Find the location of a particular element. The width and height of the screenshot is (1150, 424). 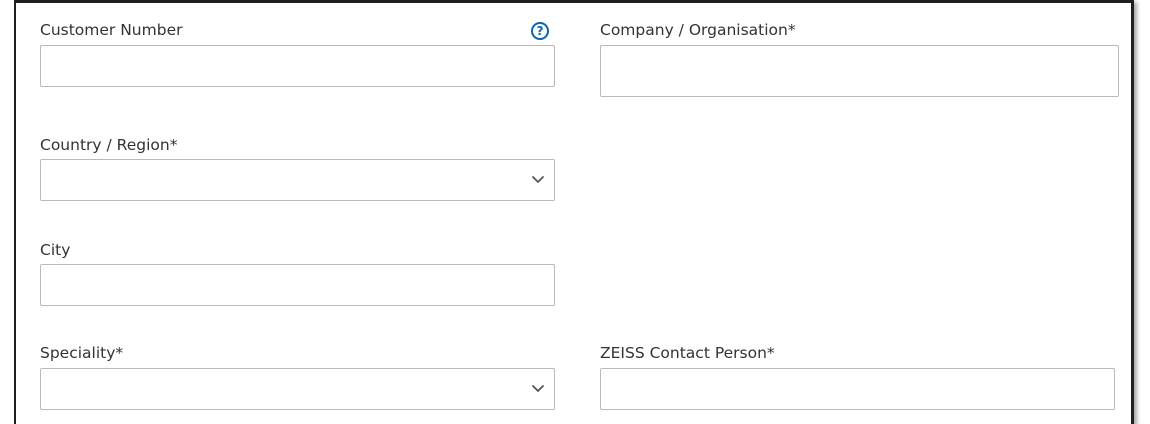

city-input is located at coordinates (297, 285).